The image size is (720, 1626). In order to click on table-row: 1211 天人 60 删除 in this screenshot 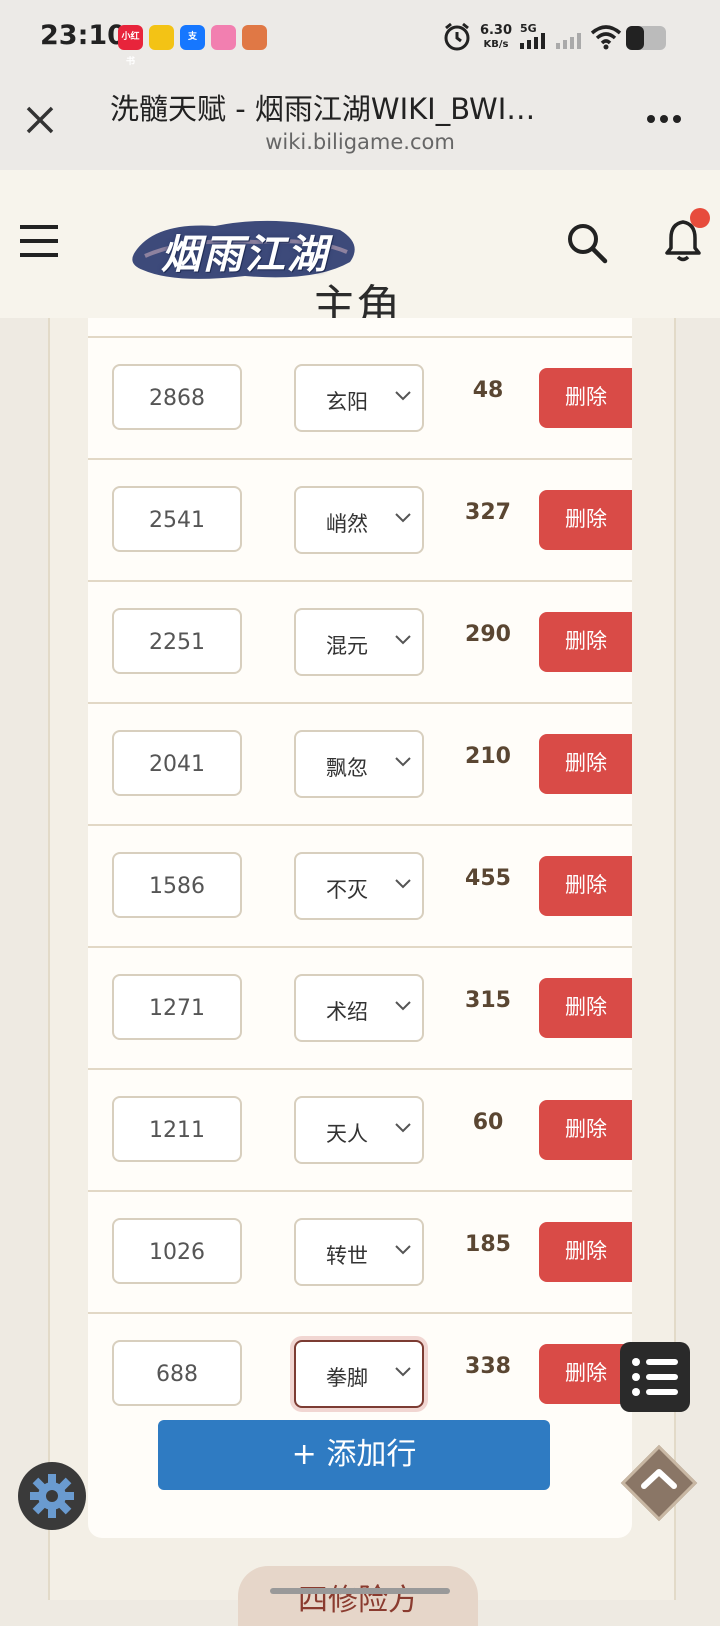, I will do `click(360, 1129)`.